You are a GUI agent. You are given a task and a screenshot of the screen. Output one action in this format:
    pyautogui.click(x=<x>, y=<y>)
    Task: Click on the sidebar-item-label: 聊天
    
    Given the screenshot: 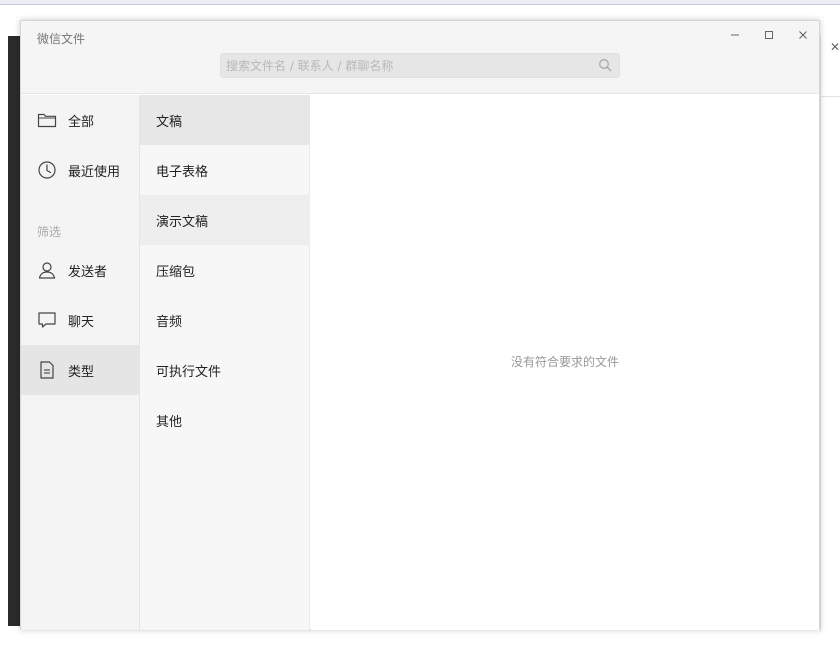 What is the action you would take?
    pyautogui.click(x=81, y=322)
    